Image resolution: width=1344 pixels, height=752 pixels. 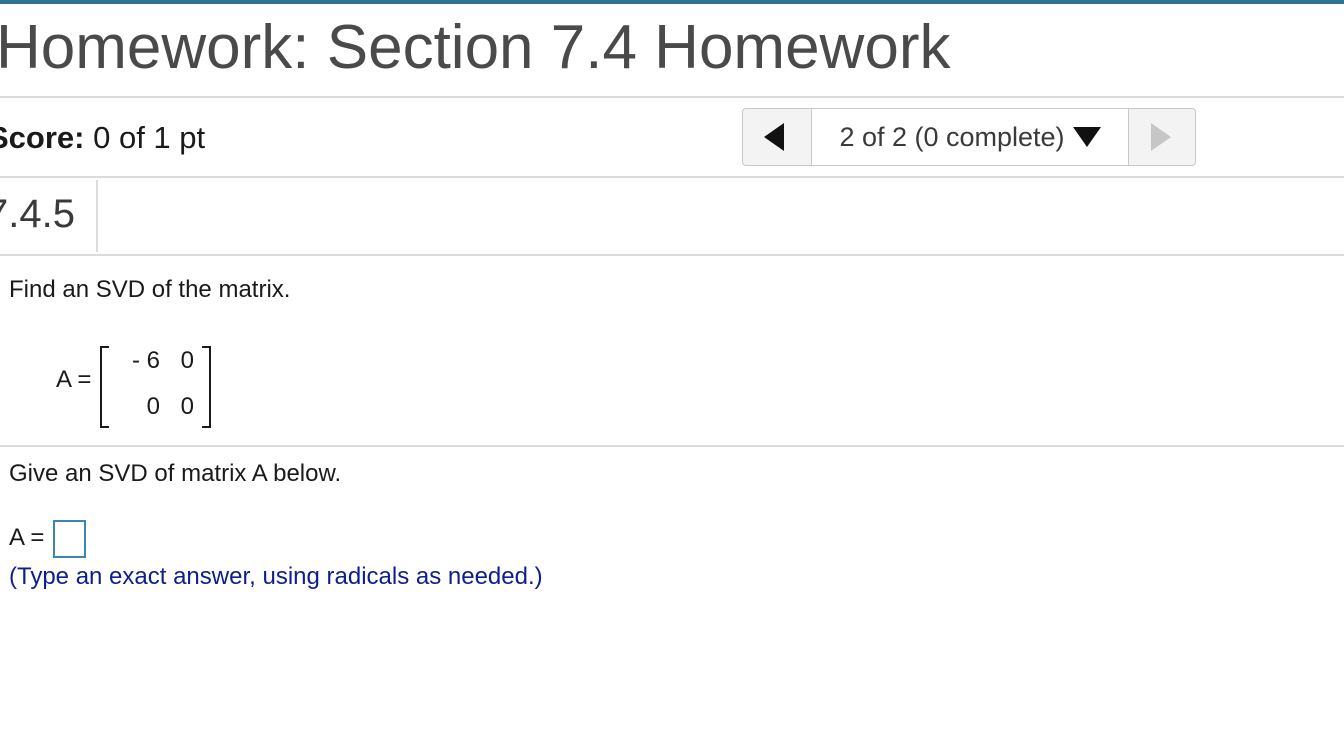 What do you see at coordinates (1086, 137) in the screenshot?
I see `triangle-down-icon` at bounding box center [1086, 137].